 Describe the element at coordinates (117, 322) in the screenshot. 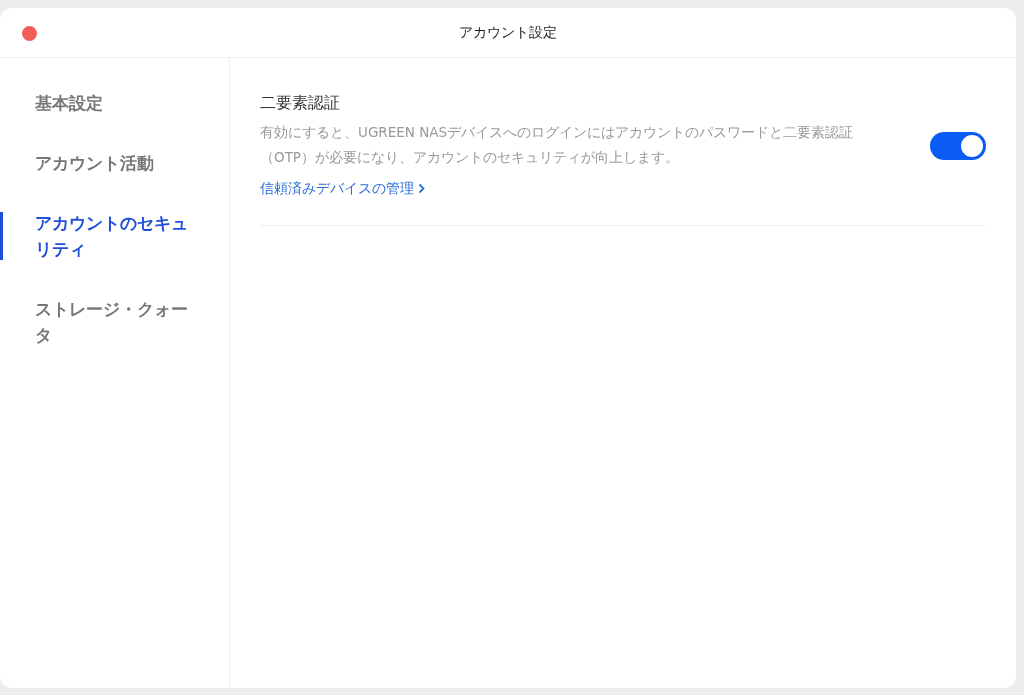

I see `sidebar-item: ストレージ・クォータ` at that location.